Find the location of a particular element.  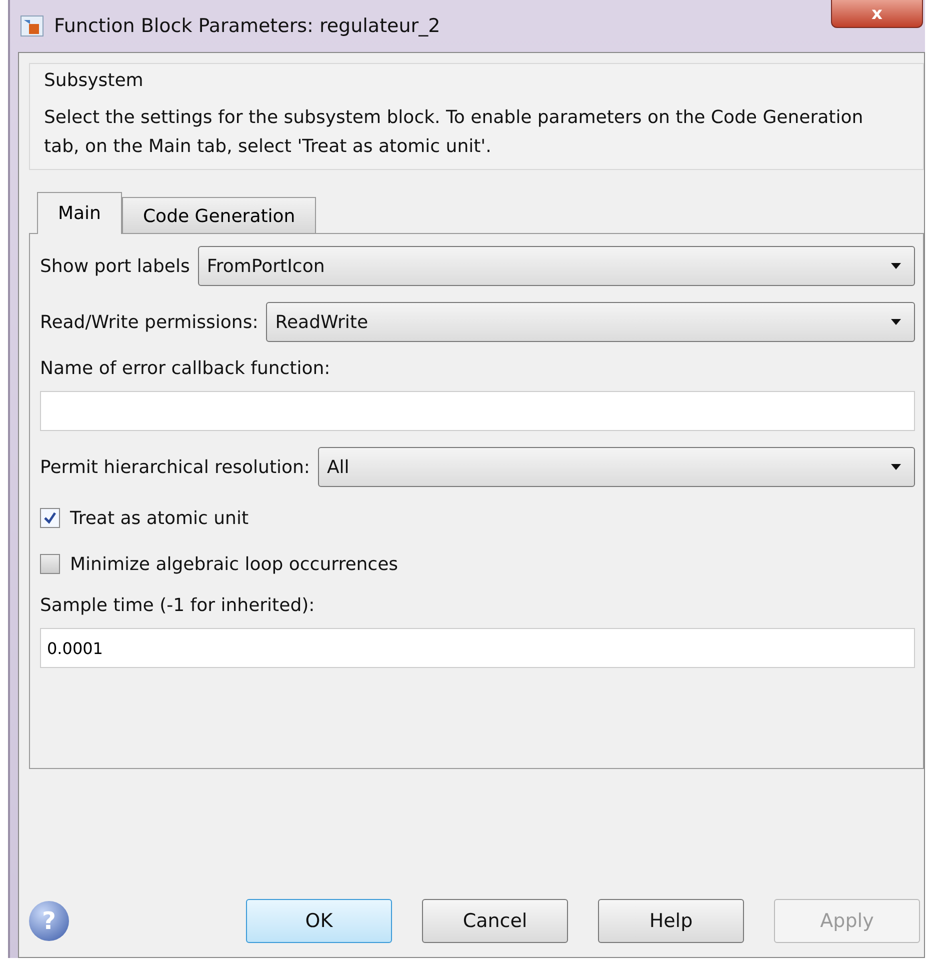

dropdown: All is located at coordinates (616, 467).